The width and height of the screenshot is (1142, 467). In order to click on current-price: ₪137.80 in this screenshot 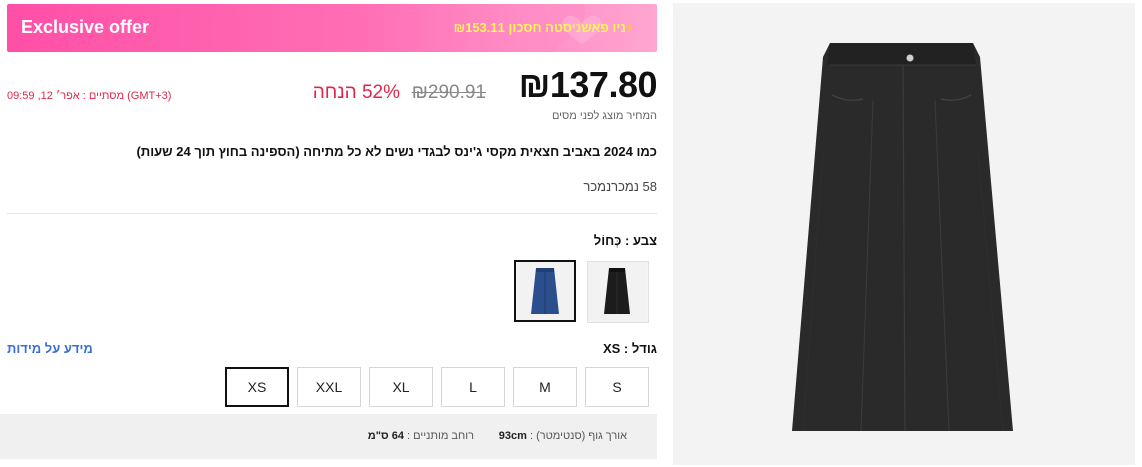, I will do `click(588, 84)`.